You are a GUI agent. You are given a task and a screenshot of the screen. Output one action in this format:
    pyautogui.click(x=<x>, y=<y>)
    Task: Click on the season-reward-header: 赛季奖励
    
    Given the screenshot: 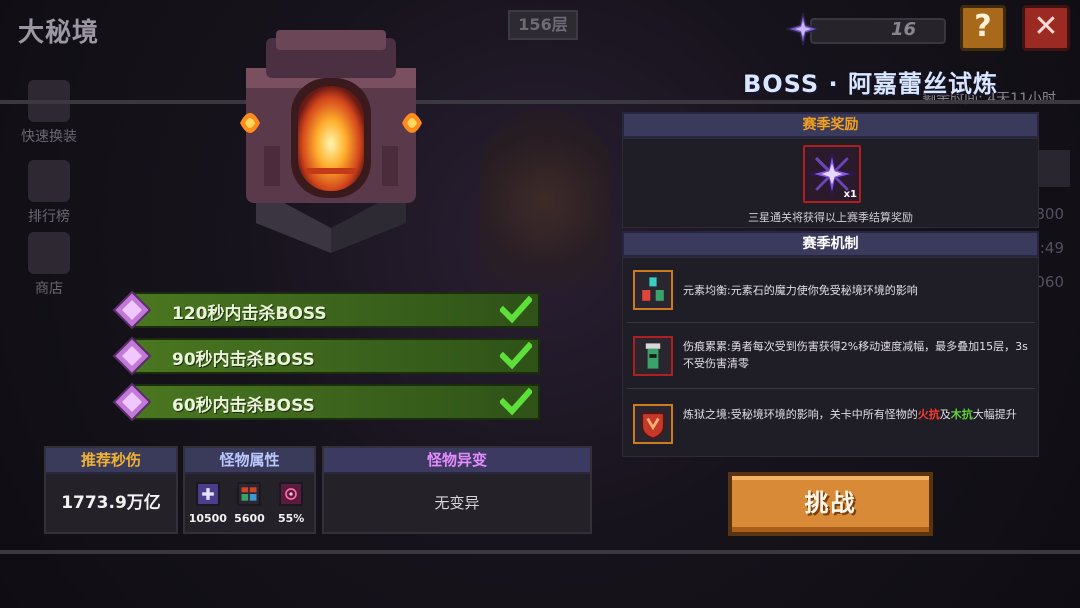 What is the action you would take?
    pyautogui.click(x=830, y=125)
    